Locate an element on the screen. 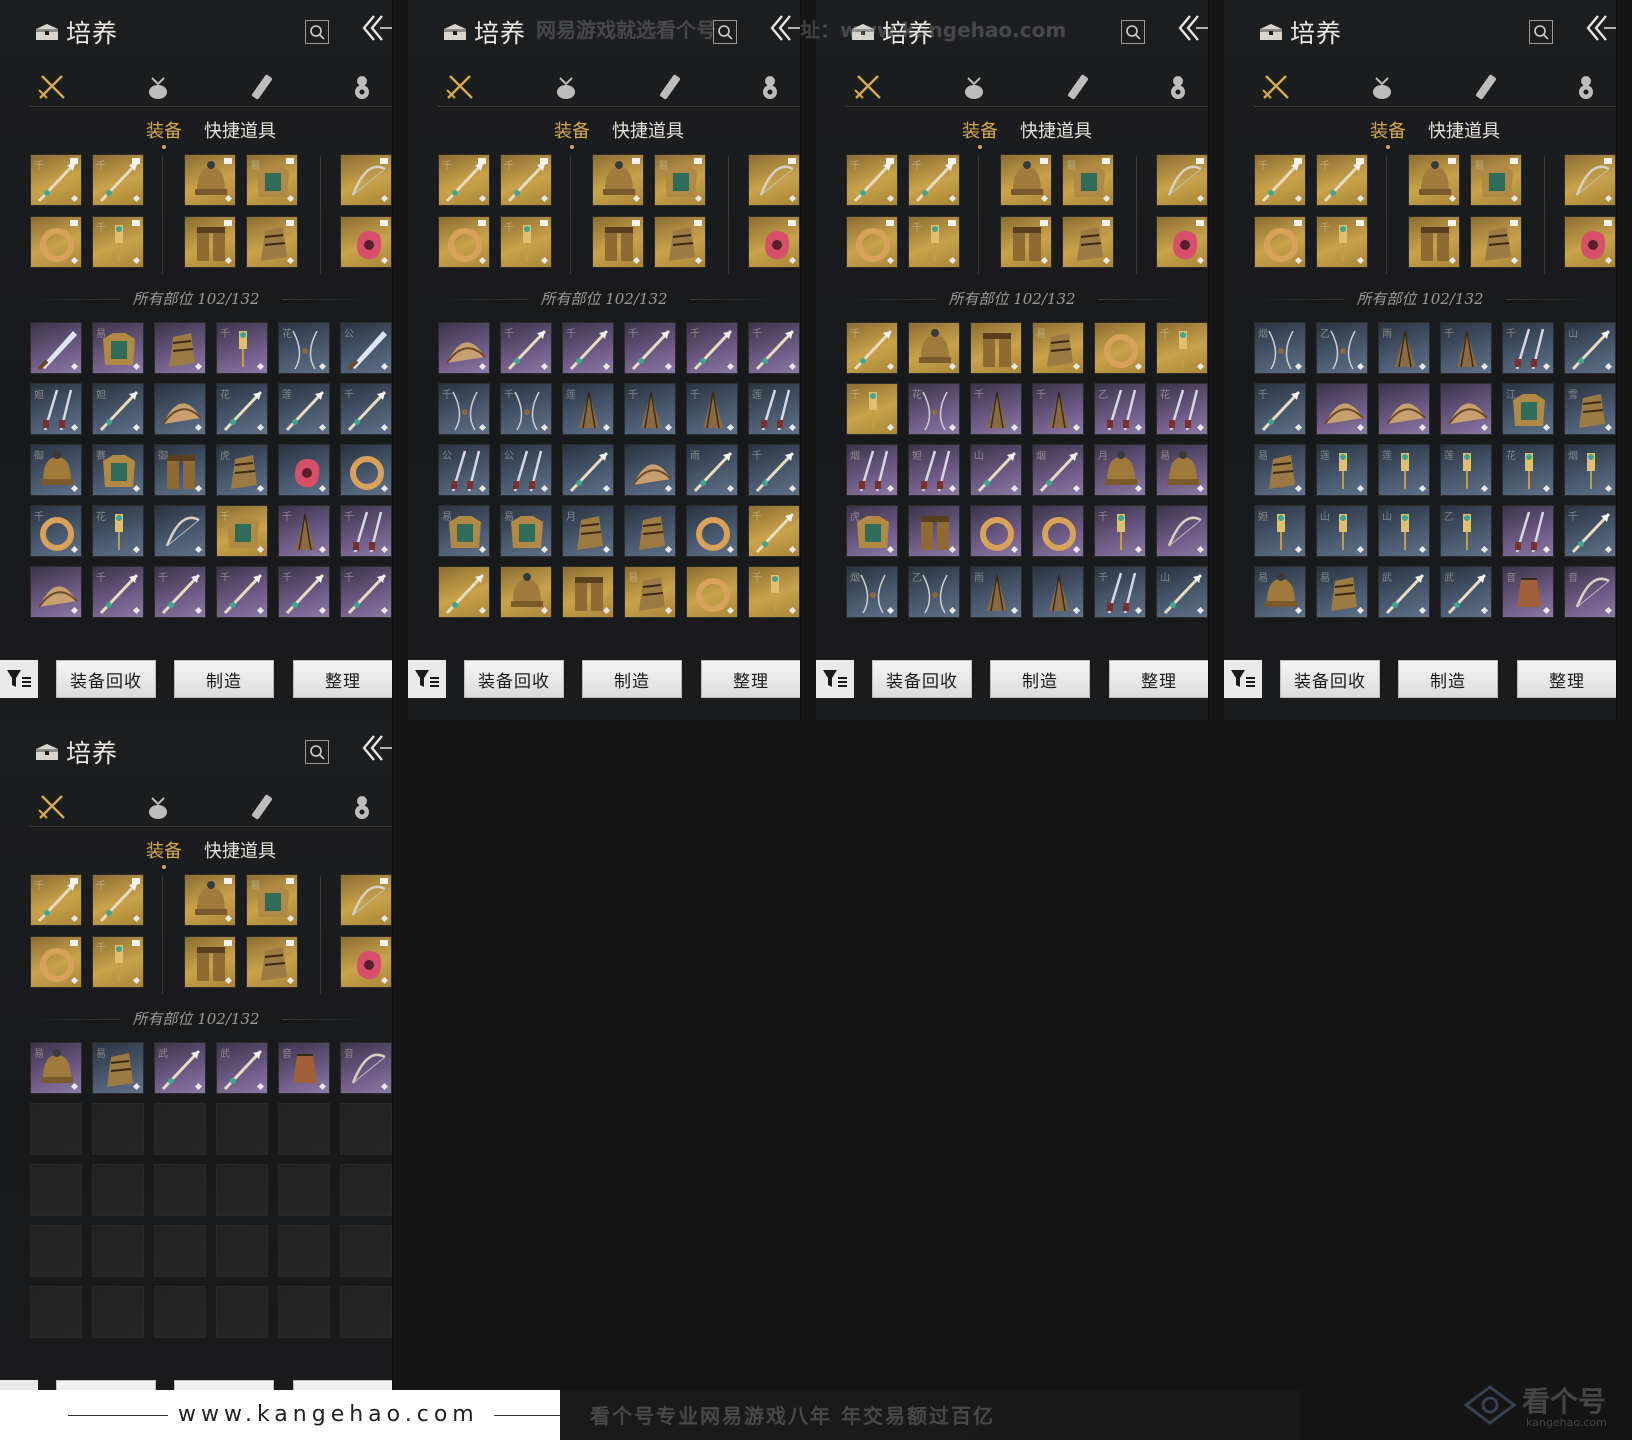 The width and height of the screenshot is (1632, 1440). inventory-slot: 乙 is located at coordinates (1120, 409).